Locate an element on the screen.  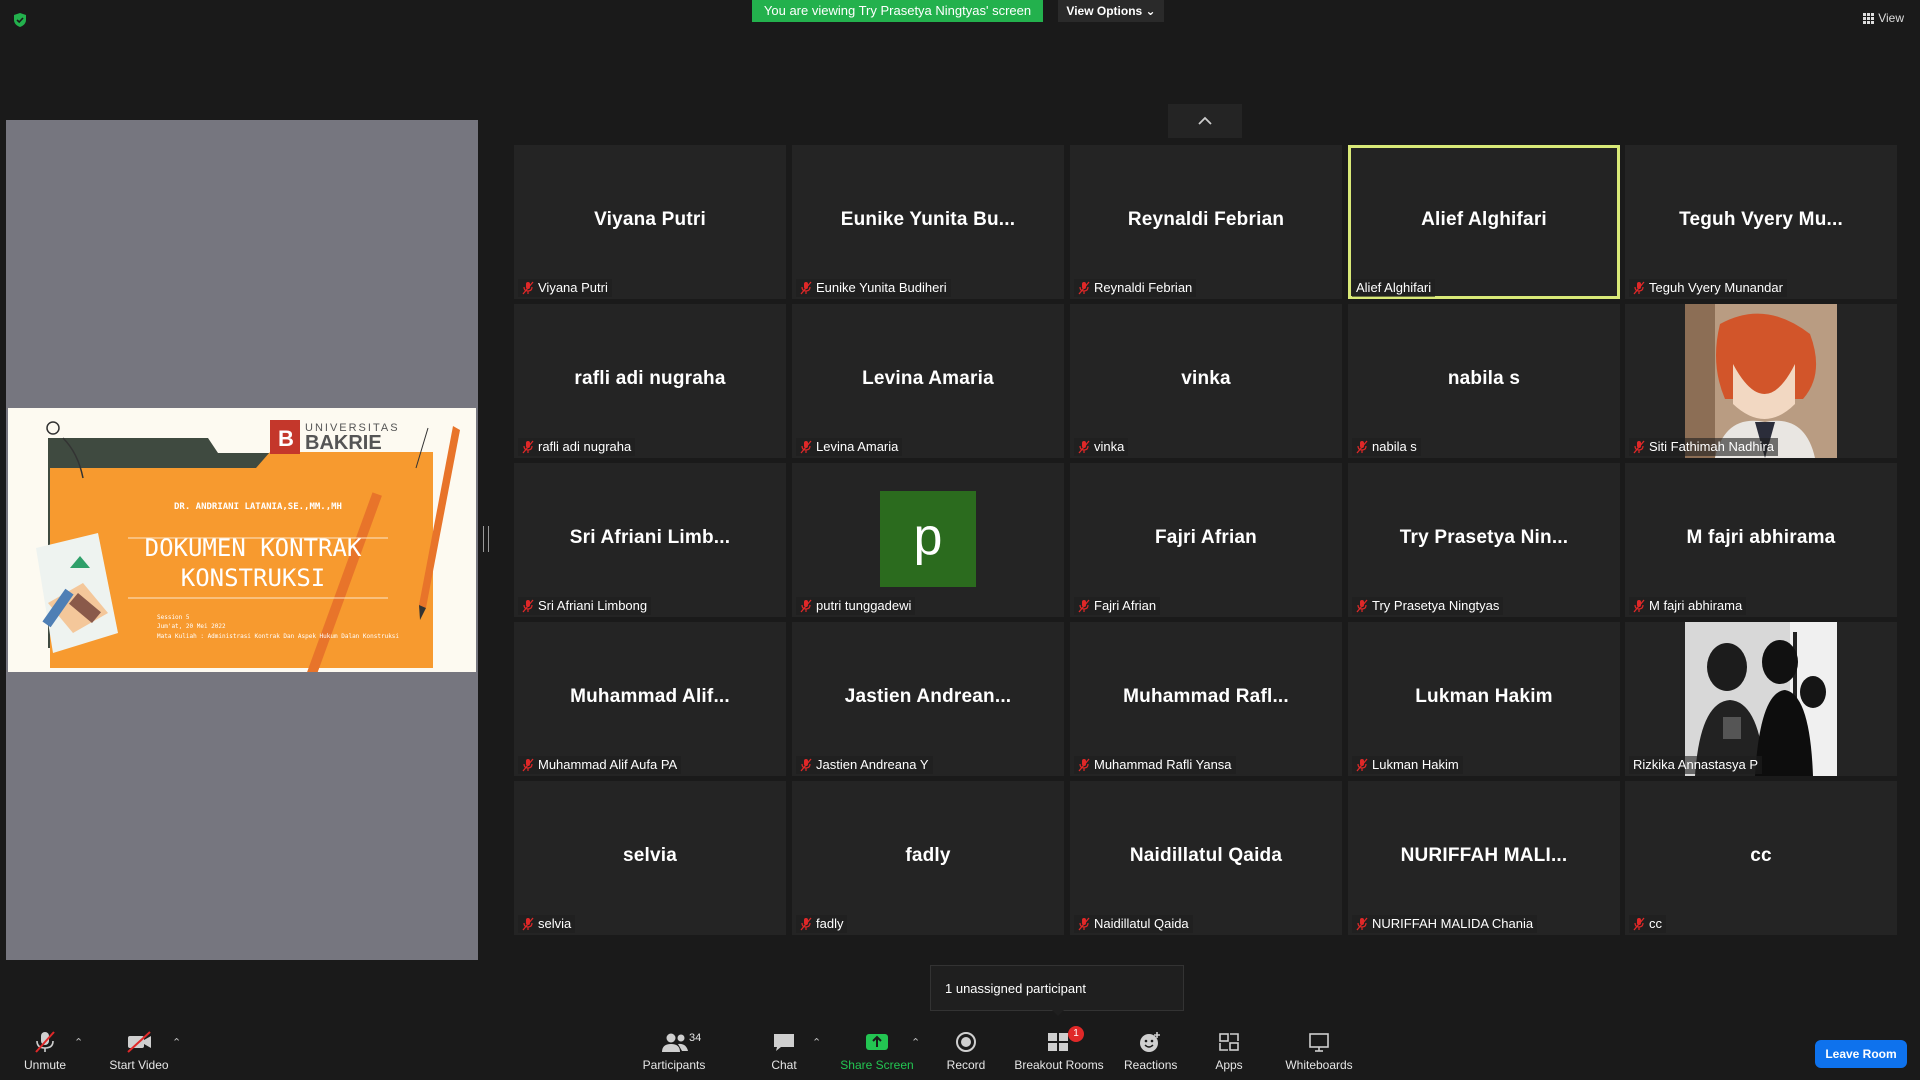
apps-icon is located at coordinates (1229, 1042).